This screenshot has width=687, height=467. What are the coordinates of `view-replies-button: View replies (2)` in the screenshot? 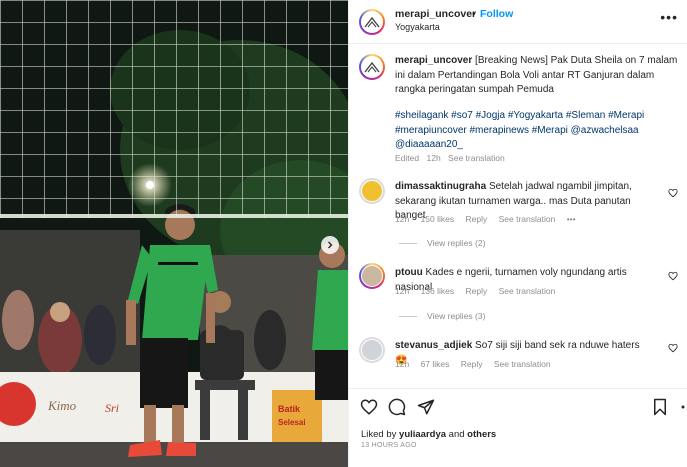 It's located at (442, 243).